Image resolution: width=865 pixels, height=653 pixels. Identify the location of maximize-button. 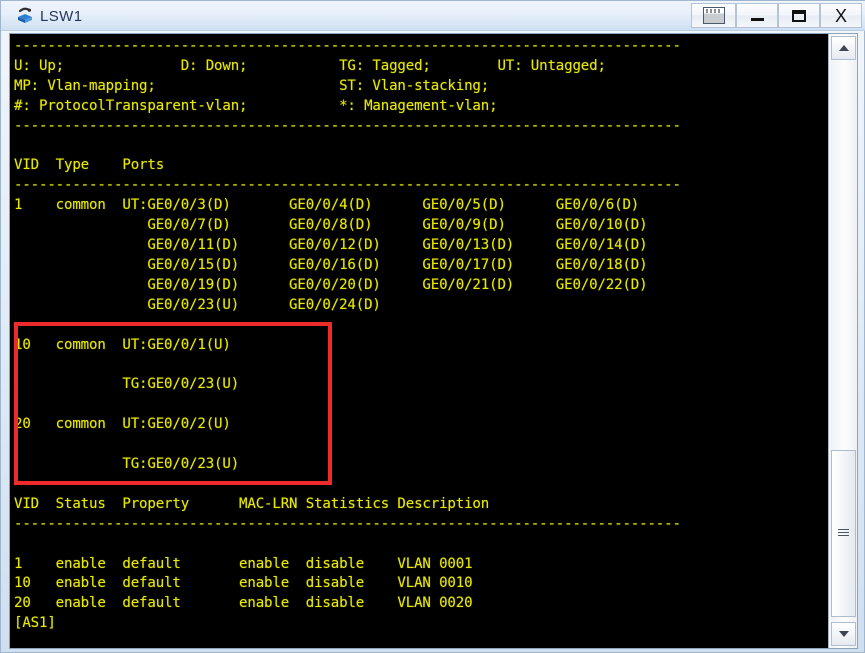
(799, 15).